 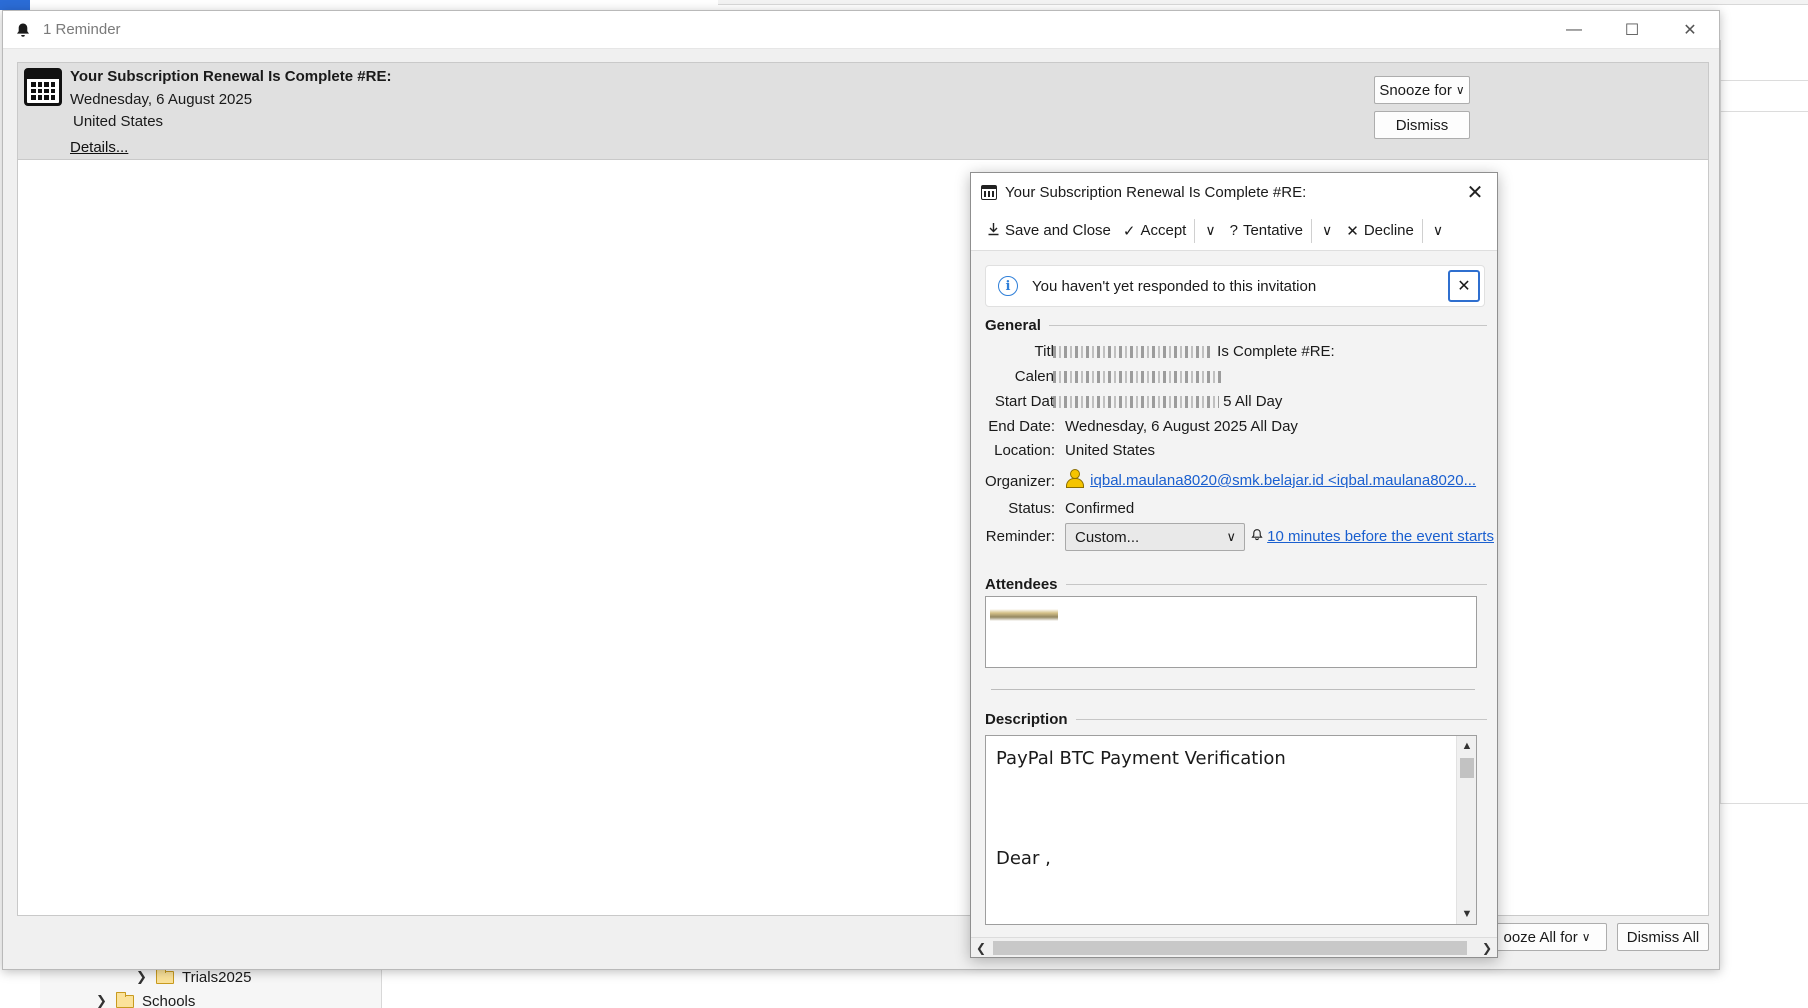 What do you see at coordinates (1210, 230) in the screenshot?
I see `accept-options-chevron-down-icon: ∨` at bounding box center [1210, 230].